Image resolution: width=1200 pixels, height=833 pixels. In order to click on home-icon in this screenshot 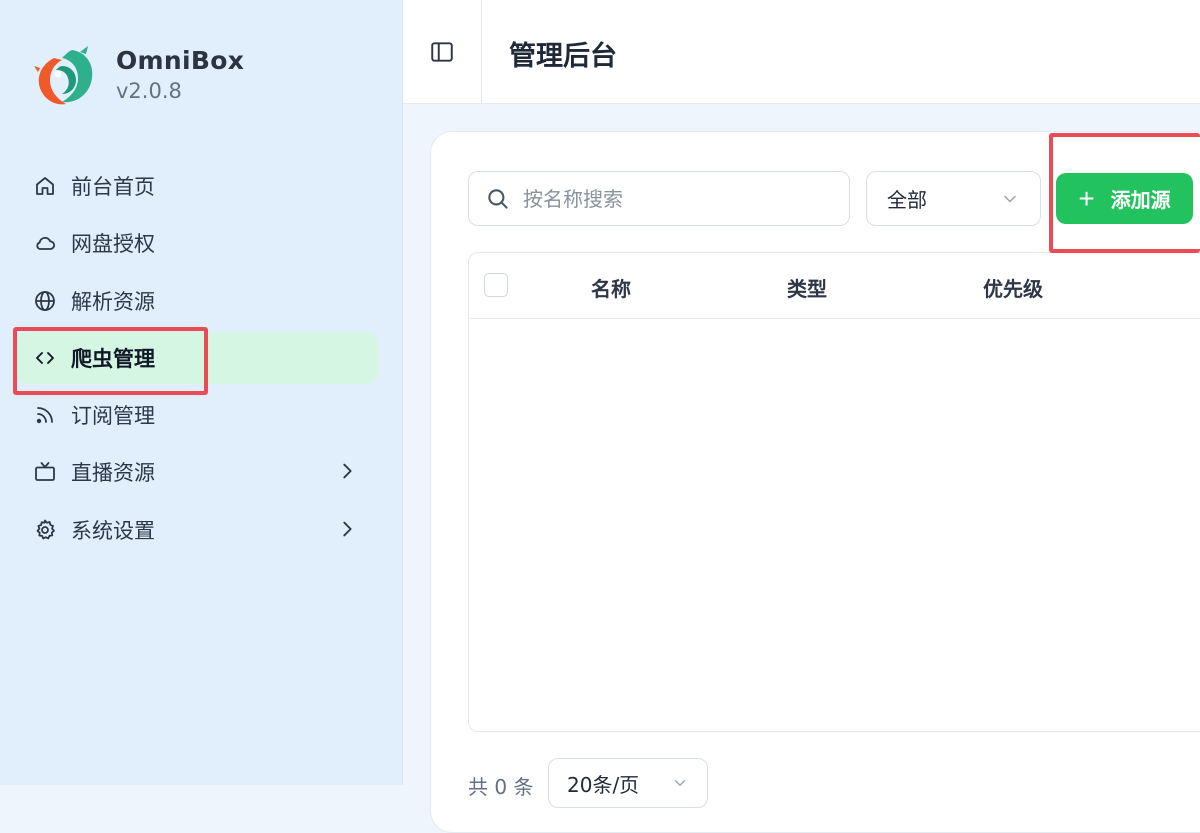, I will do `click(45, 186)`.